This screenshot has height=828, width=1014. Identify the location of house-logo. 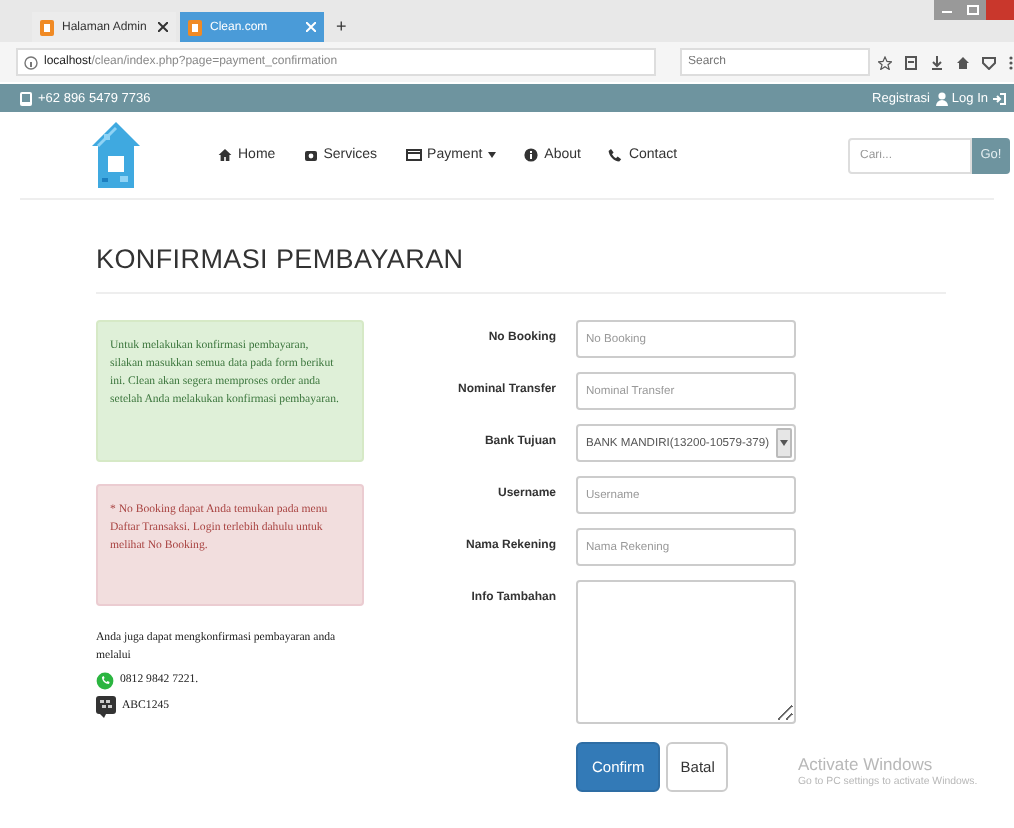
(116, 155).